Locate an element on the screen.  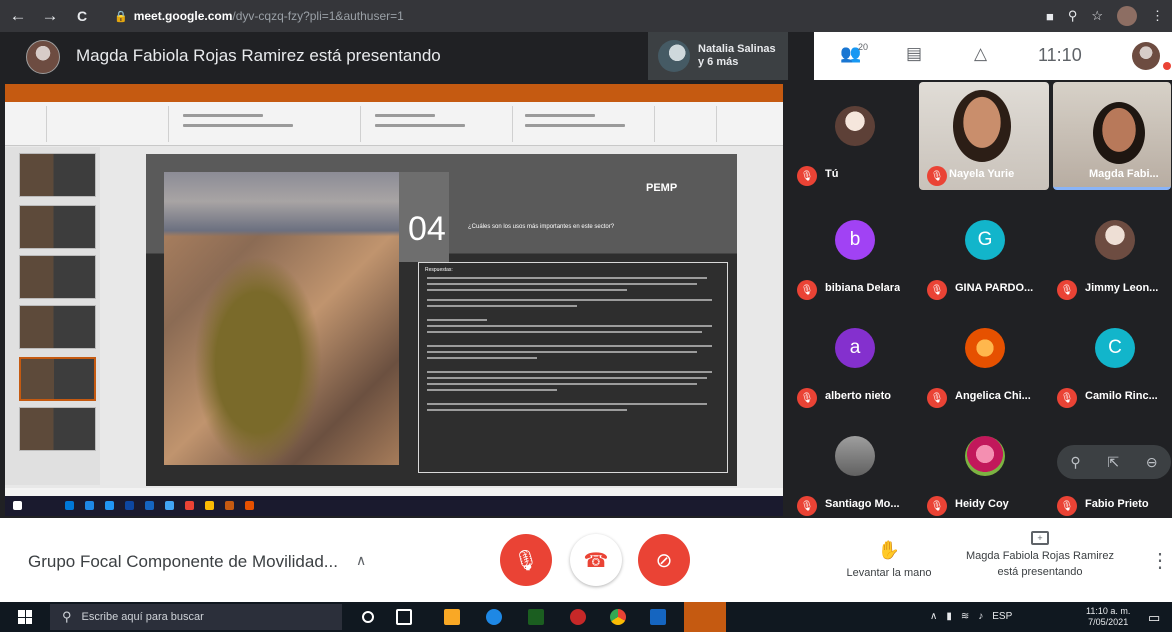
slide-thumbnails-pane is located at coordinates (52, 316).